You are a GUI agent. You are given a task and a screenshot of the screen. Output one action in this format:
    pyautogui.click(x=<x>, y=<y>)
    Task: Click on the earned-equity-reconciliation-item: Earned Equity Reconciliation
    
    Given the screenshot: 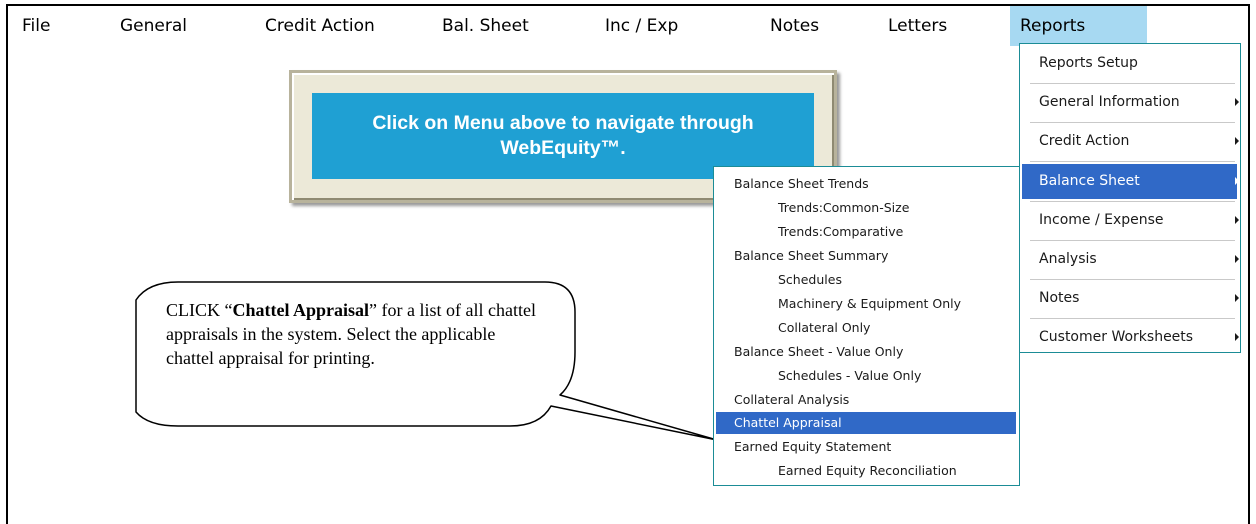 What is the action you would take?
    pyautogui.click(x=866, y=471)
    